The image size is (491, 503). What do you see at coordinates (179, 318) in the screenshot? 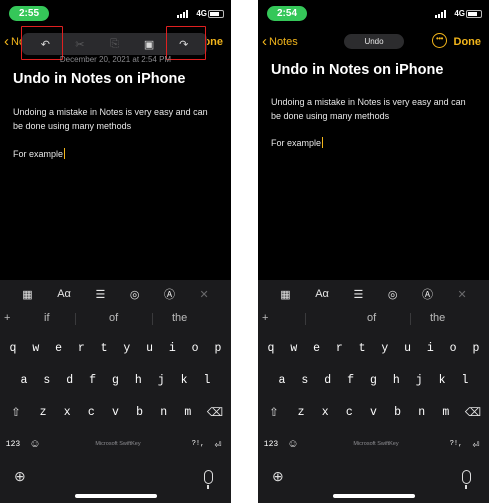
I see `suggestion-item: the` at bounding box center [179, 318].